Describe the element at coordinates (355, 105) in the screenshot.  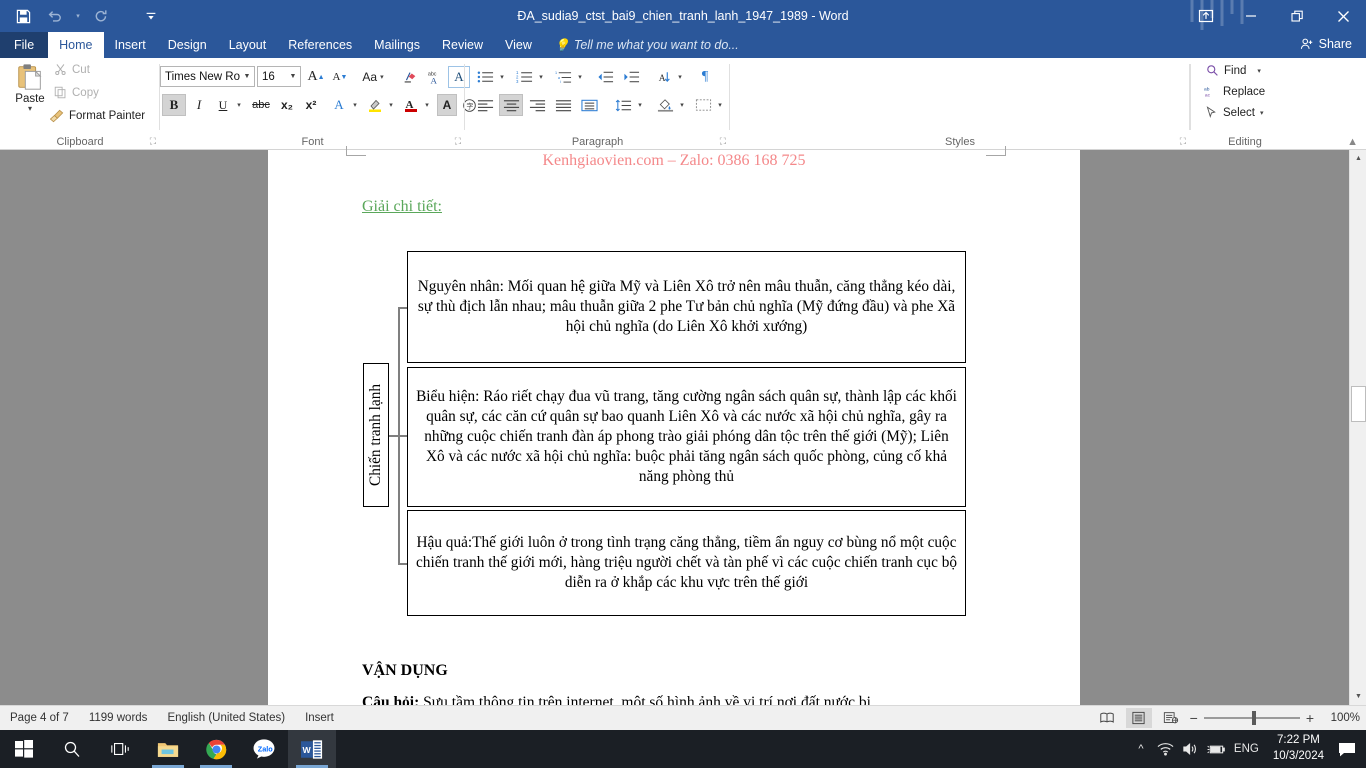
I see `text-effects-dropdown: ▾` at that location.